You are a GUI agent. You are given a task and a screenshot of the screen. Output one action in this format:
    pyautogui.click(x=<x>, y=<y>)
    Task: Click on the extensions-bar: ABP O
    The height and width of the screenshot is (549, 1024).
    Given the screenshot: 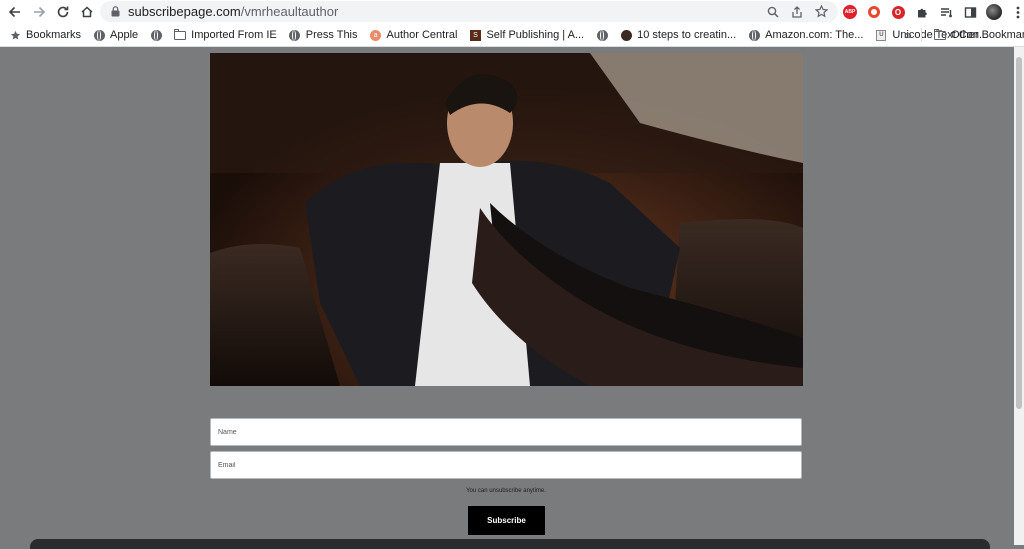 What is the action you would take?
    pyautogui.click(x=932, y=12)
    